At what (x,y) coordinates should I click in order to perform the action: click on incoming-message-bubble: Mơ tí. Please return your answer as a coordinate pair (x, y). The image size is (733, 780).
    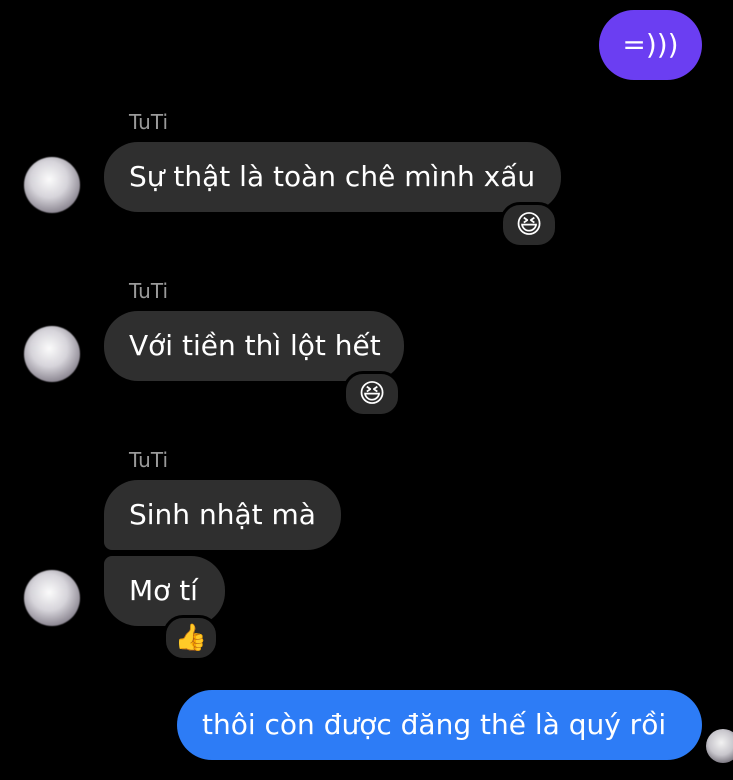
    Looking at the image, I should click on (164, 591).